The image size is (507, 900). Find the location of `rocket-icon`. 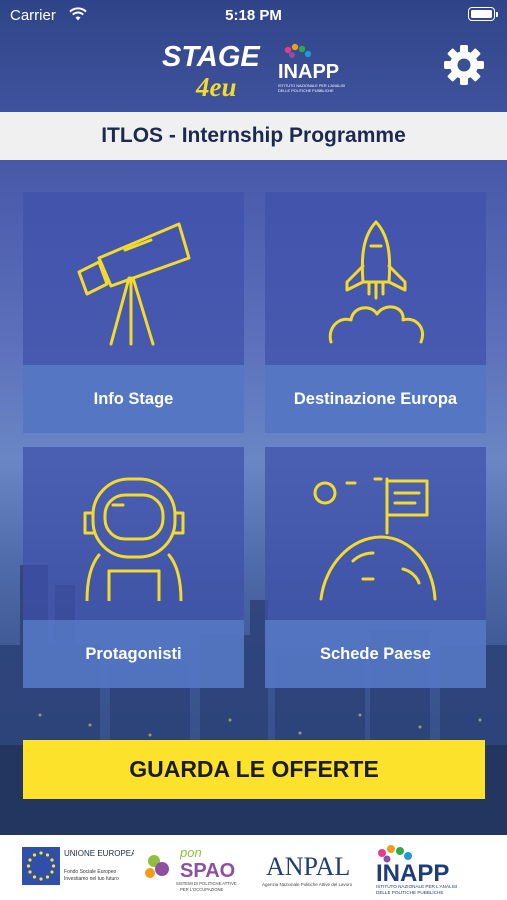

rocket-icon is located at coordinates (376, 282).